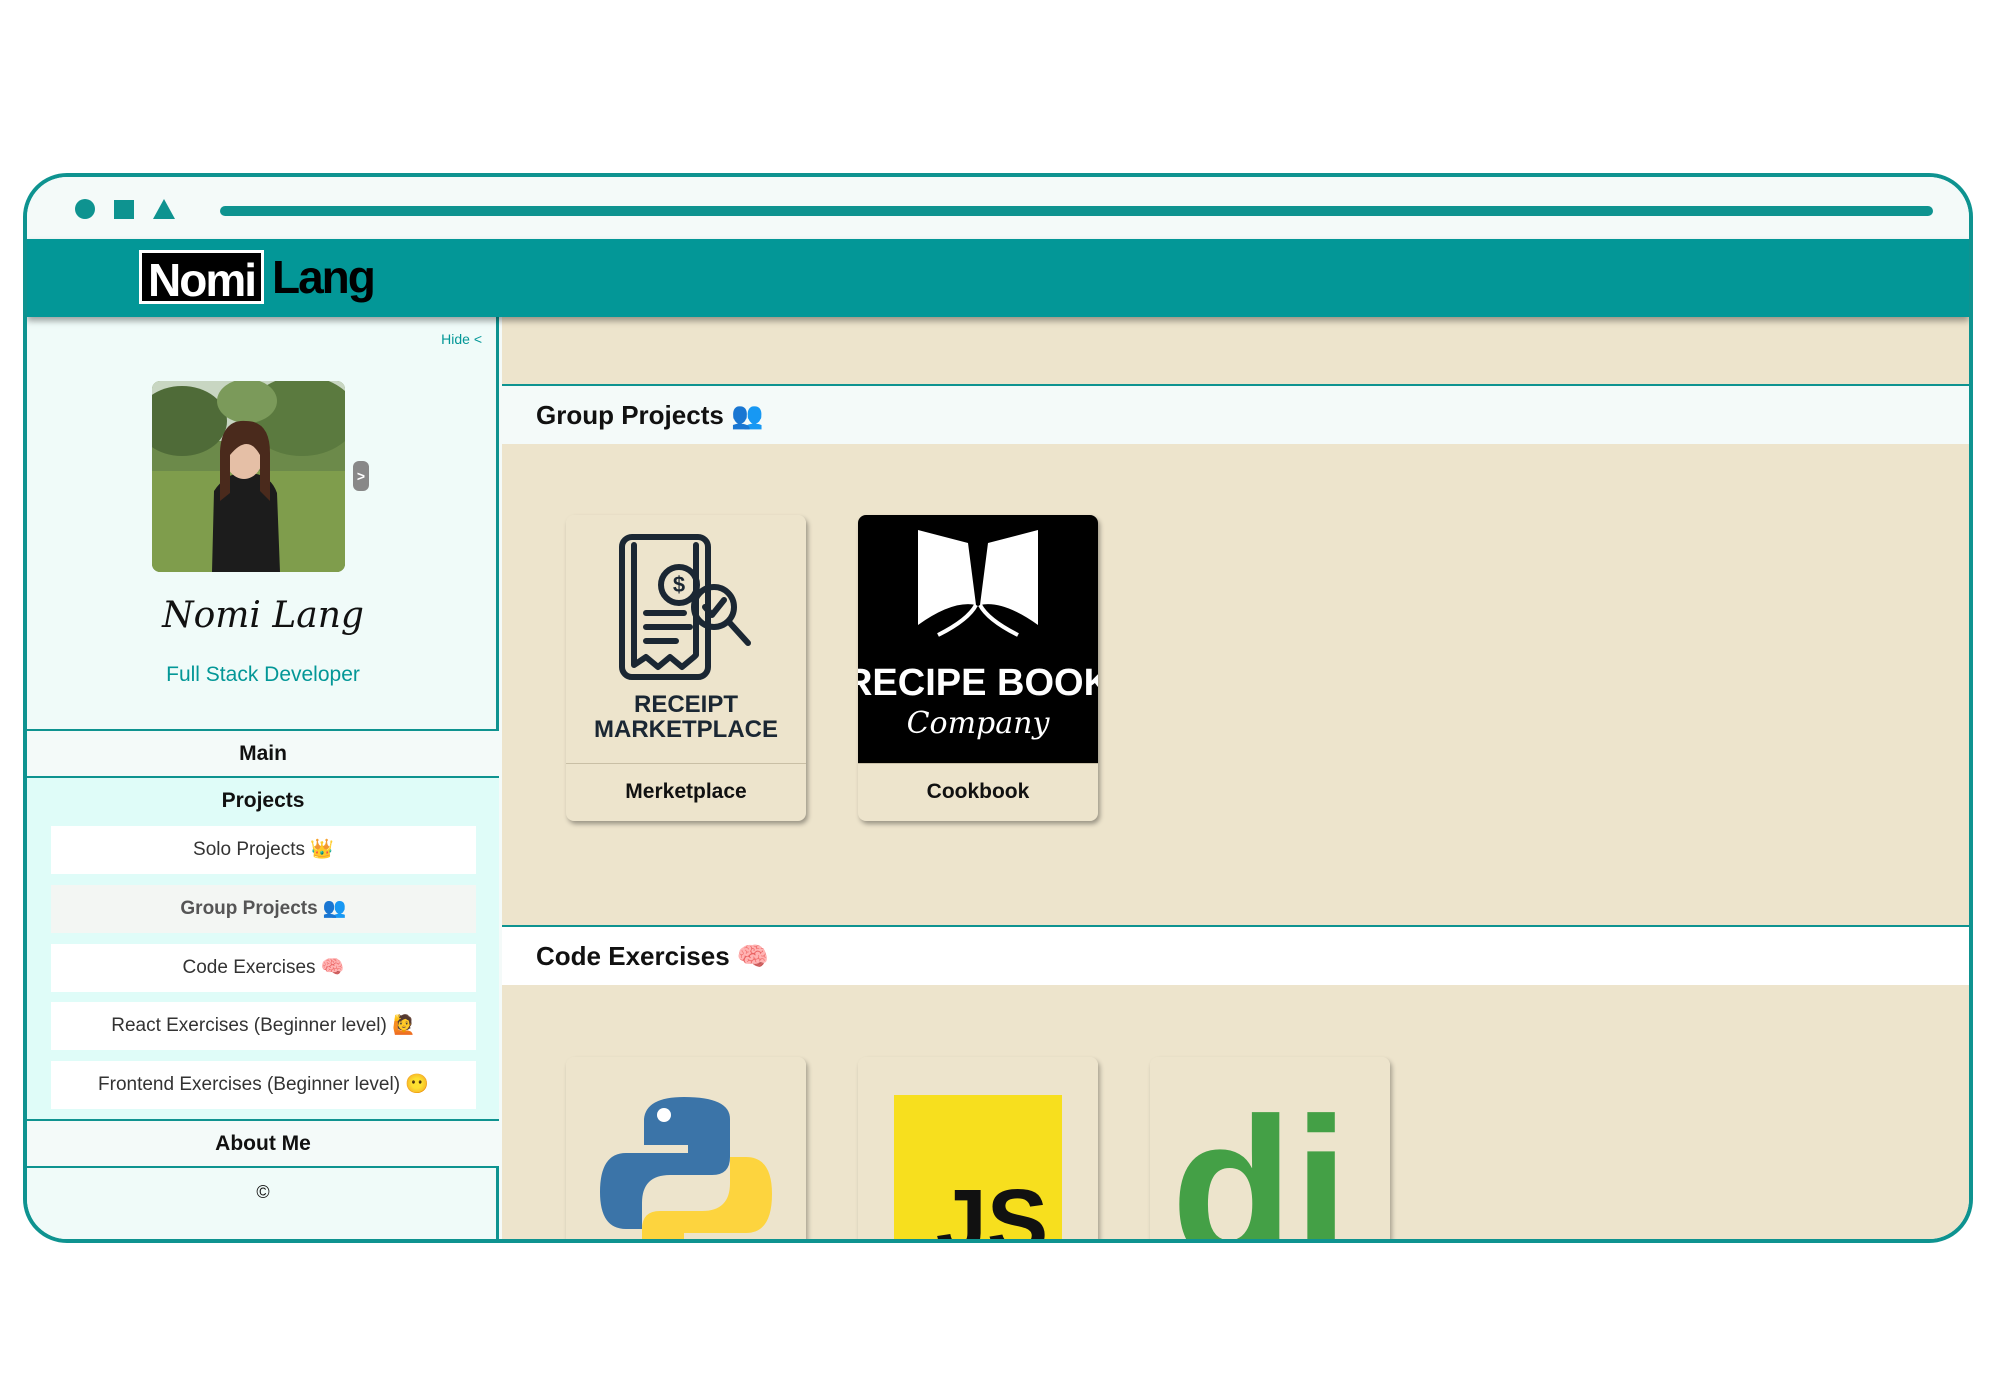 Image resolution: width=2000 pixels, height=1400 pixels. Describe the element at coordinates (263, 968) in the screenshot. I see `nav-sub-item-code-exercises: Code Exercises 🧠` at that location.